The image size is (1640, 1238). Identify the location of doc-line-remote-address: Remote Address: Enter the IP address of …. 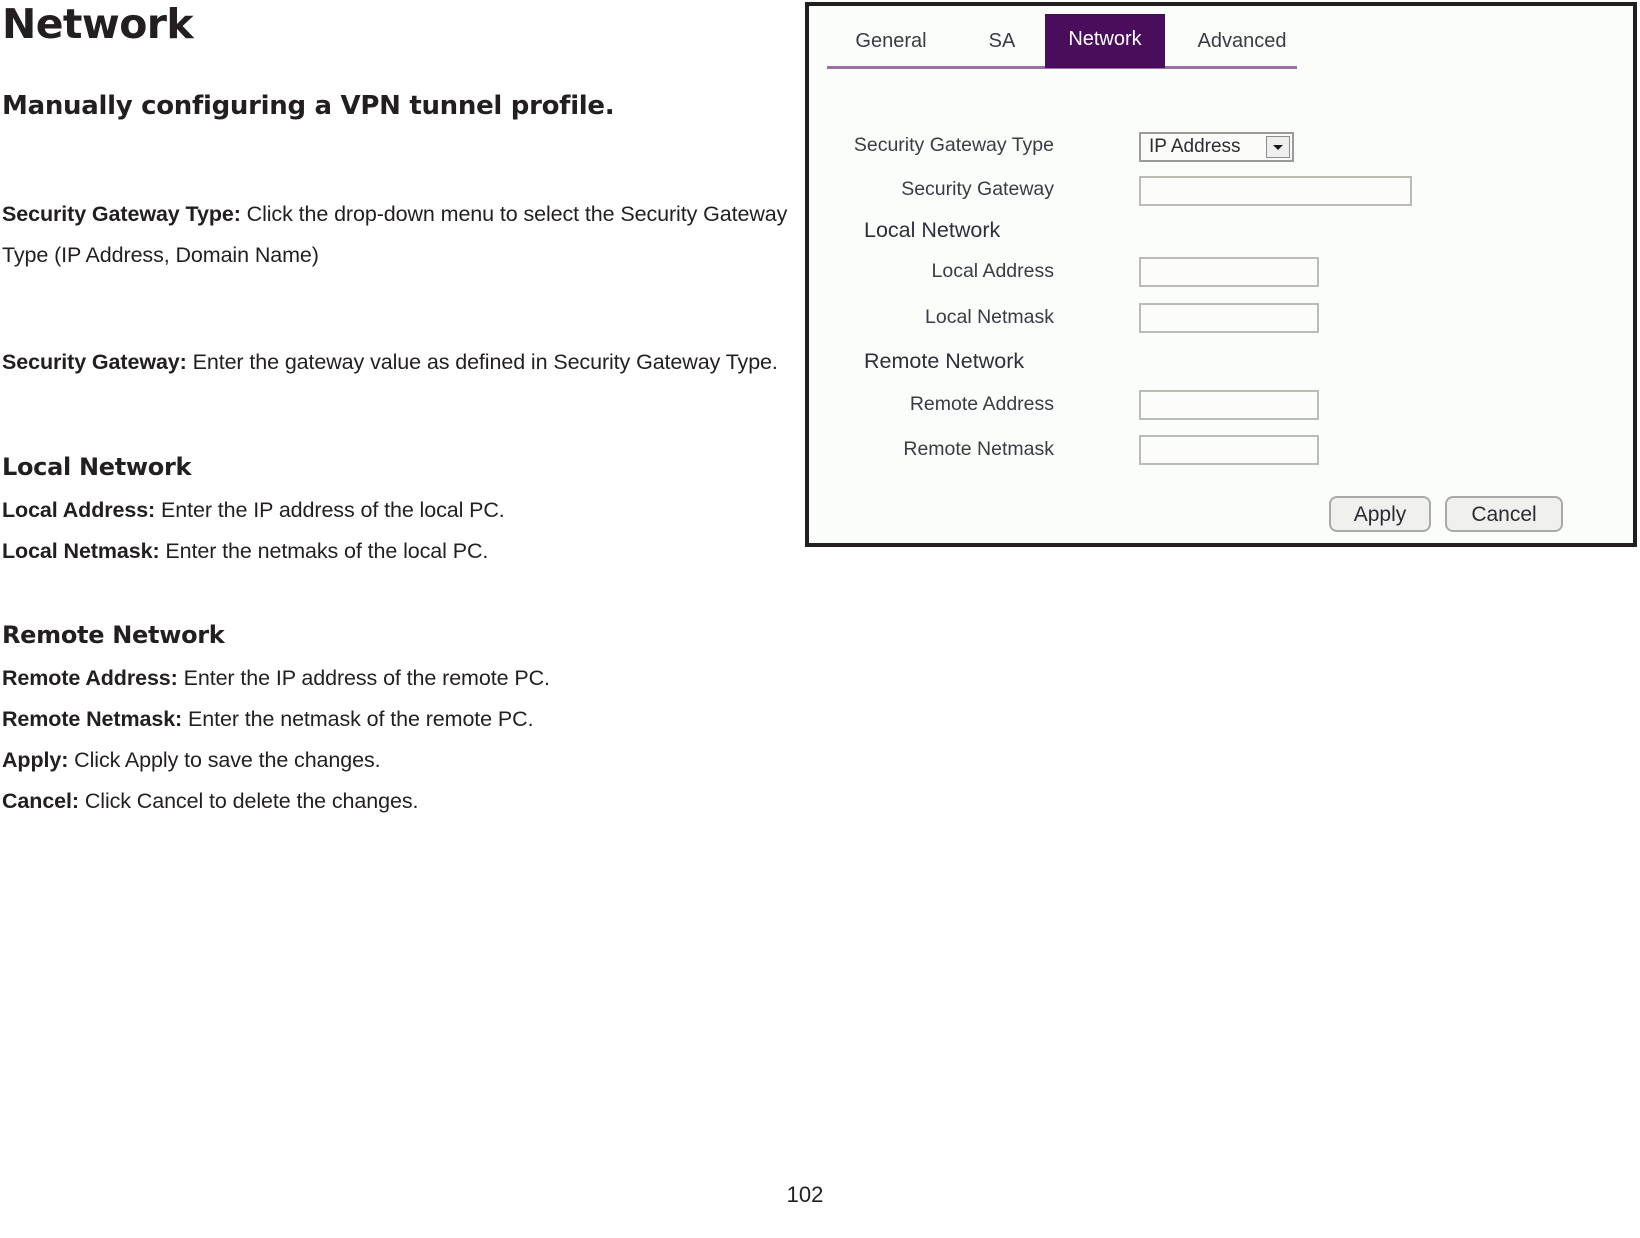
(395, 674).